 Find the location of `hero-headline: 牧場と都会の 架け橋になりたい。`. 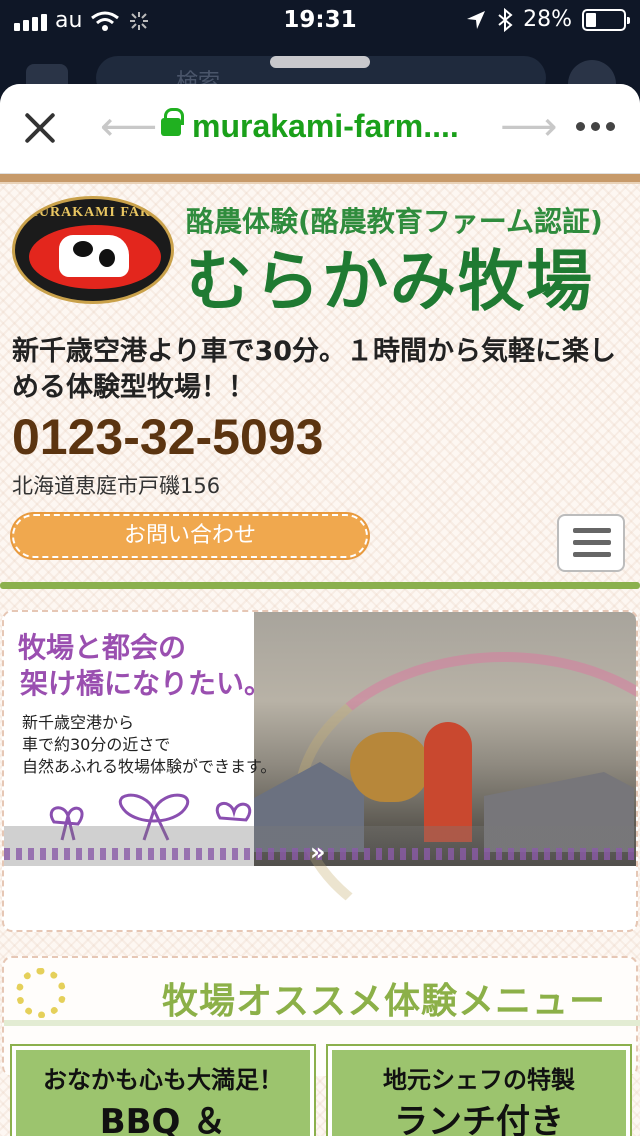

hero-headline: 牧場と都会の 架け橋になりたい。 is located at coordinates (145, 666).